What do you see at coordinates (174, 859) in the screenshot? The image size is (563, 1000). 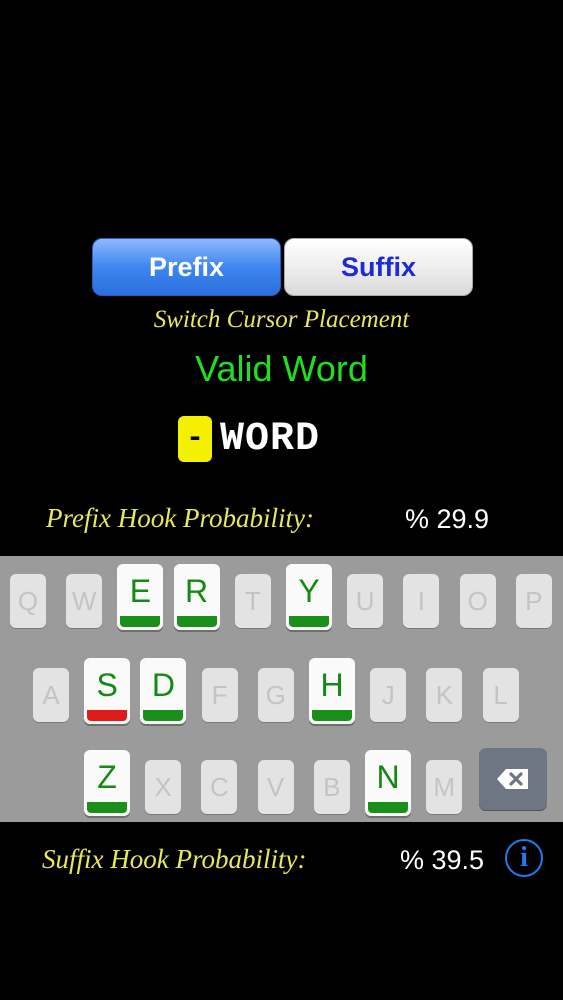 I see `suffix-hook-label: Suffix Hook Probability:` at bounding box center [174, 859].